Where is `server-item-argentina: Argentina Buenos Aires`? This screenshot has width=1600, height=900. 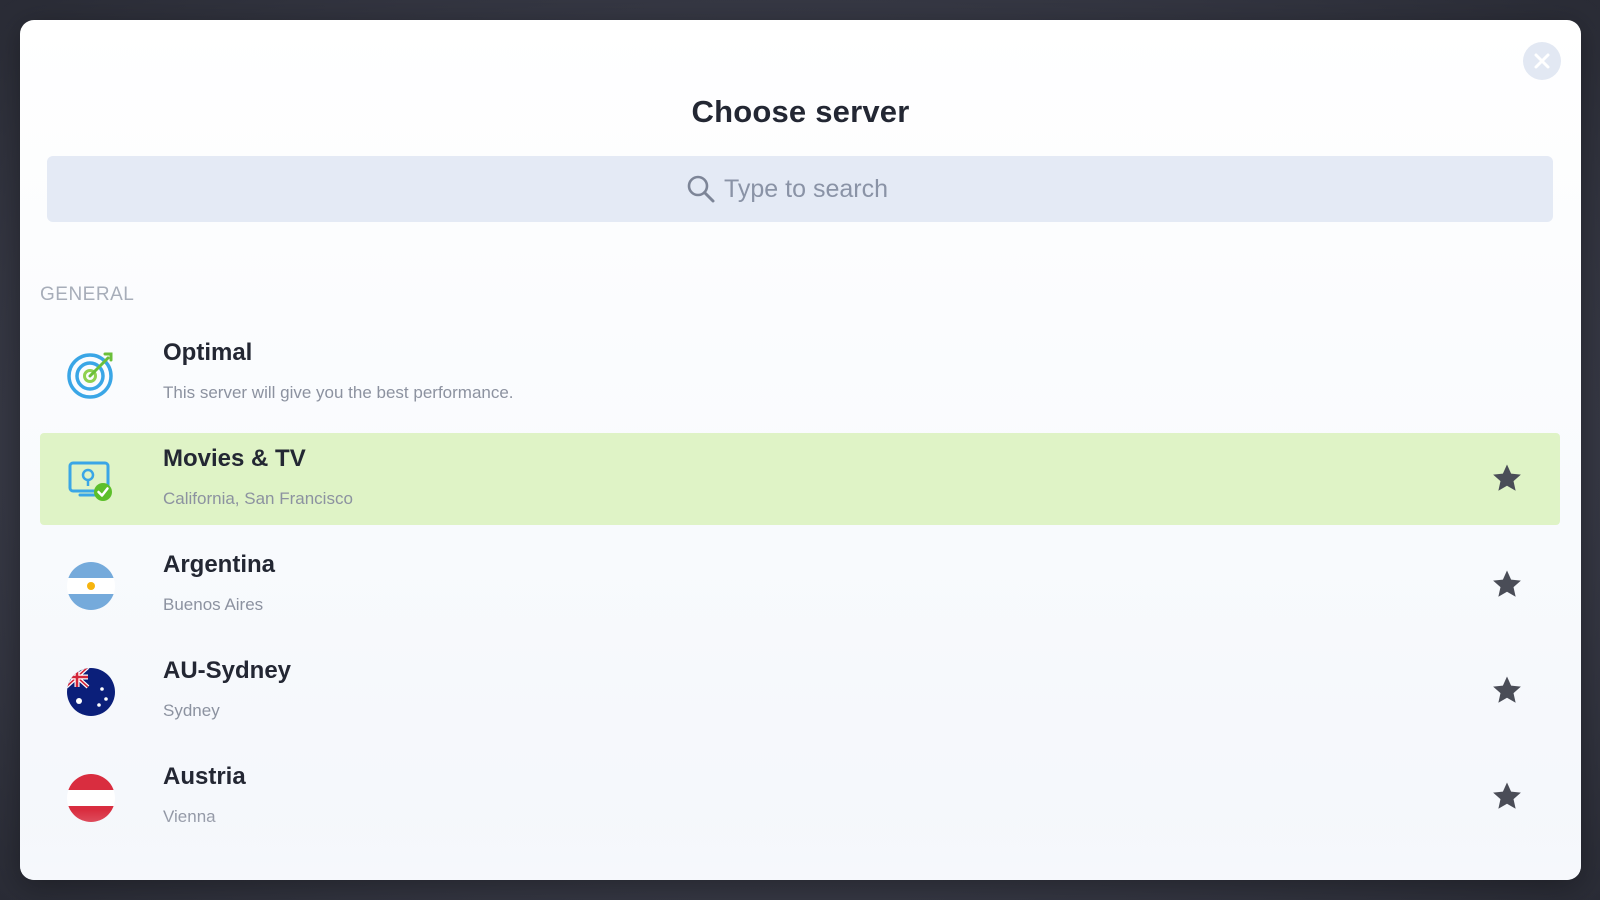
server-item-argentina: Argentina Buenos Aires is located at coordinates (800, 585).